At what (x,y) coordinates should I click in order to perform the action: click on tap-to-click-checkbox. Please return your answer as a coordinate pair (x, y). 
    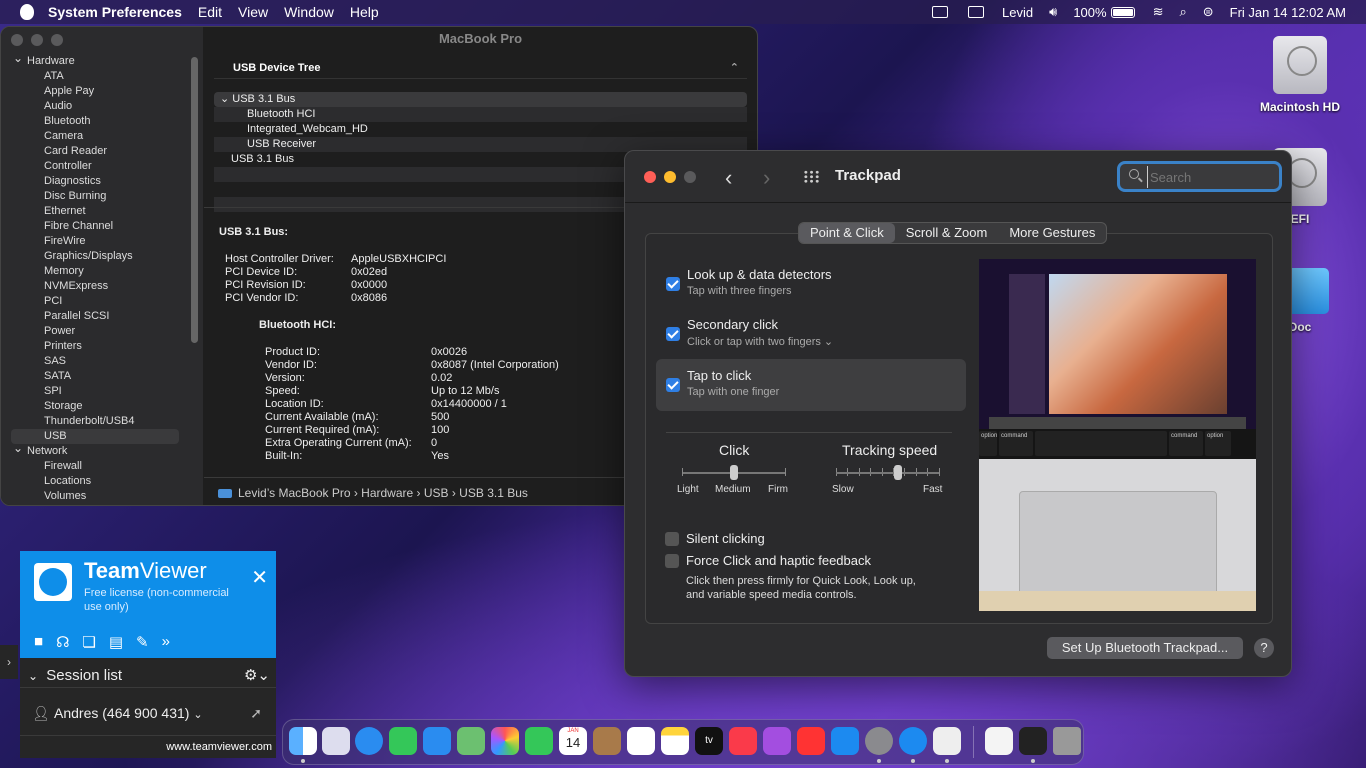
    Looking at the image, I should click on (673, 385).